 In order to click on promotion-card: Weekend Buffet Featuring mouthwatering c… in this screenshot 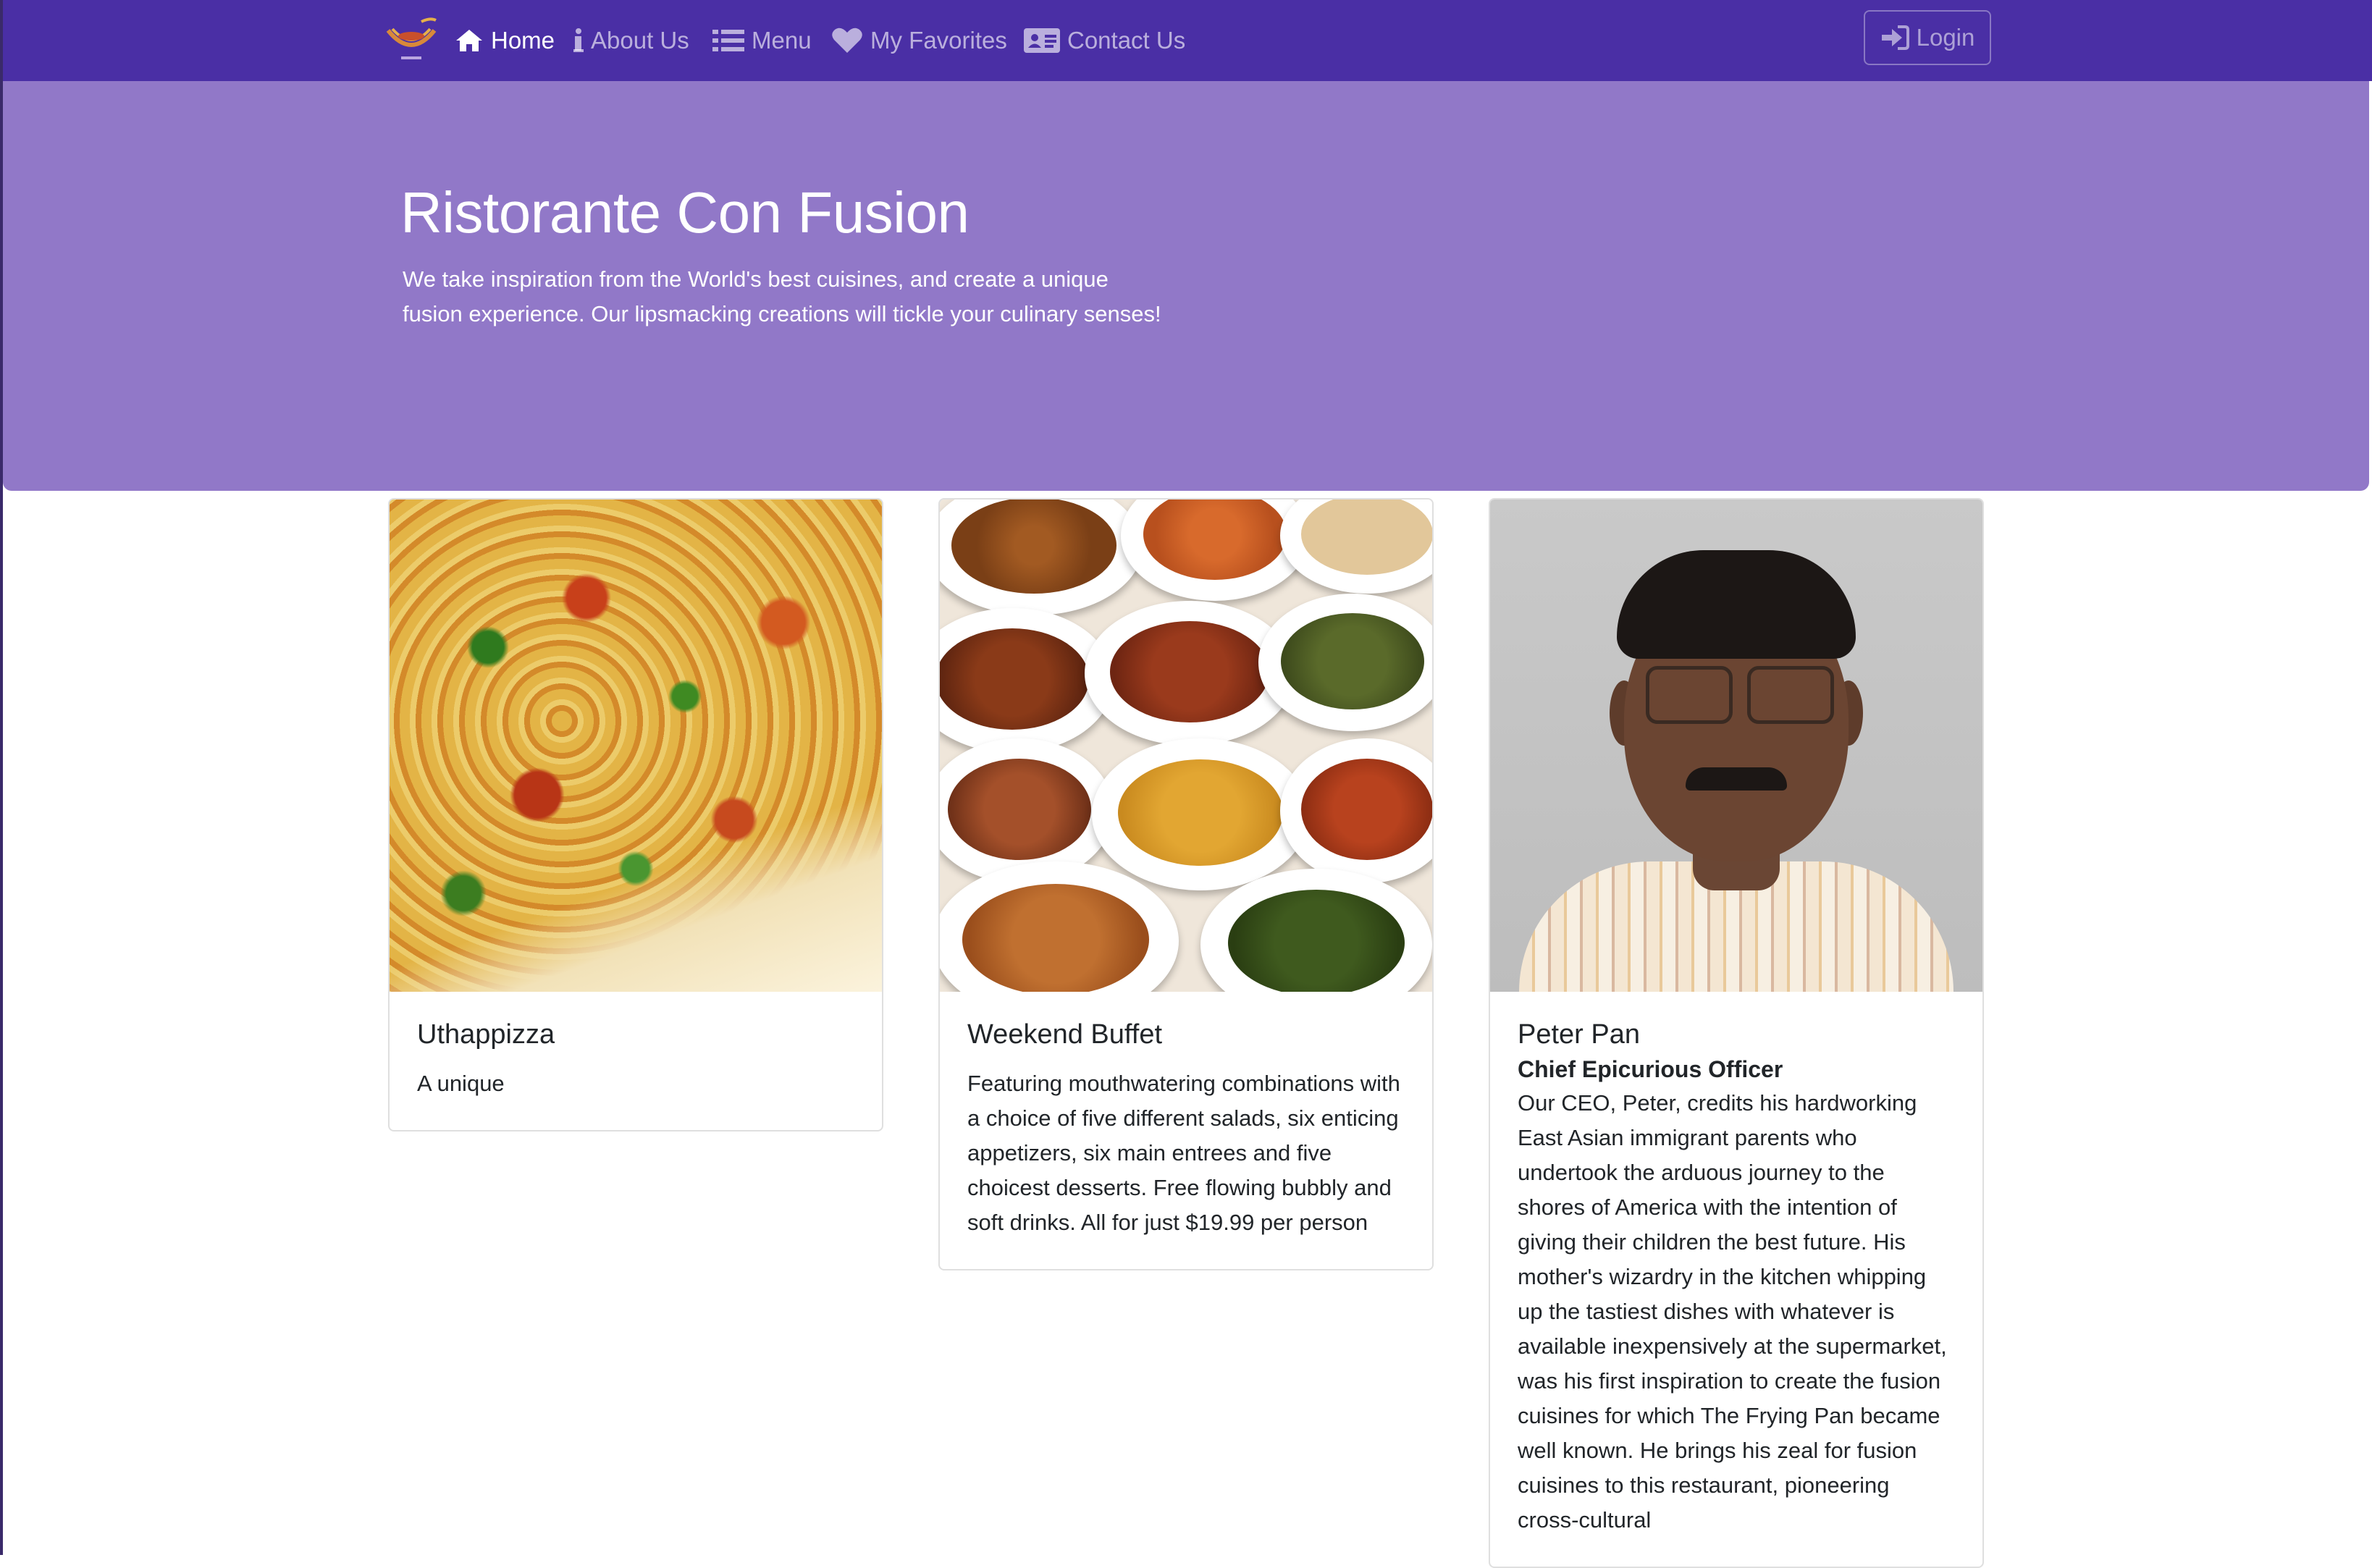, I will do `click(1186, 884)`.